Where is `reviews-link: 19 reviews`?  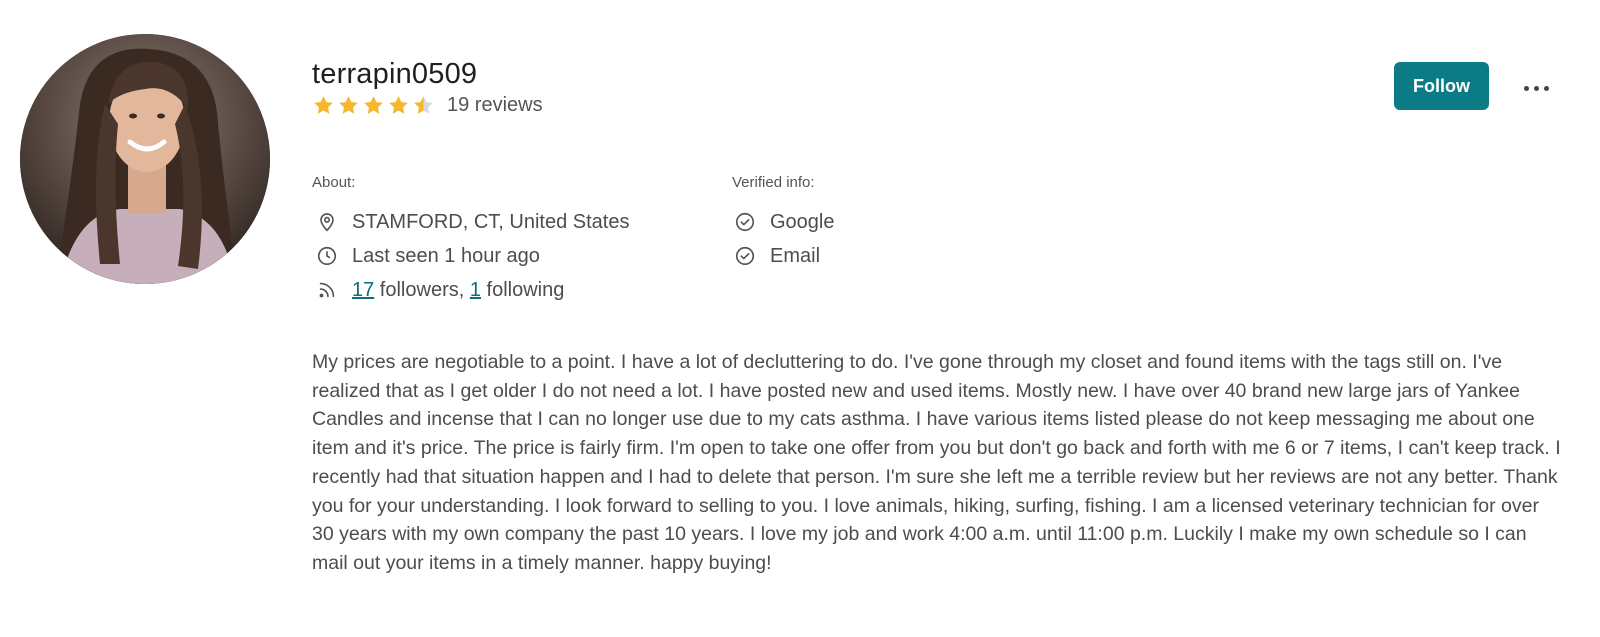 reviews-link: 19 reviews is located at coordinates (495, 105).